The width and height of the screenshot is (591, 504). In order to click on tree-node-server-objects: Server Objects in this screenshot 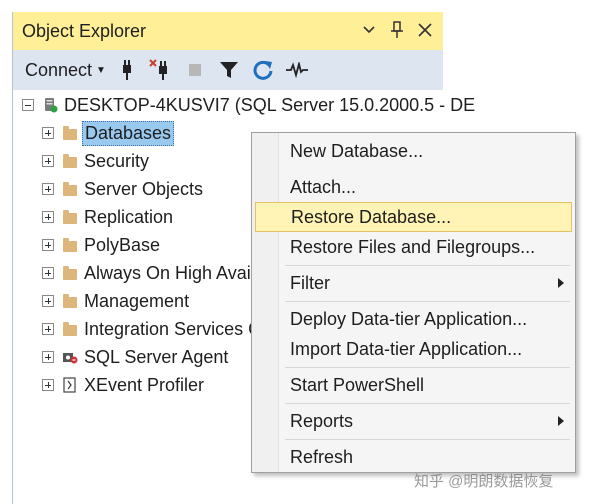, I will do `click(123, 189)`.